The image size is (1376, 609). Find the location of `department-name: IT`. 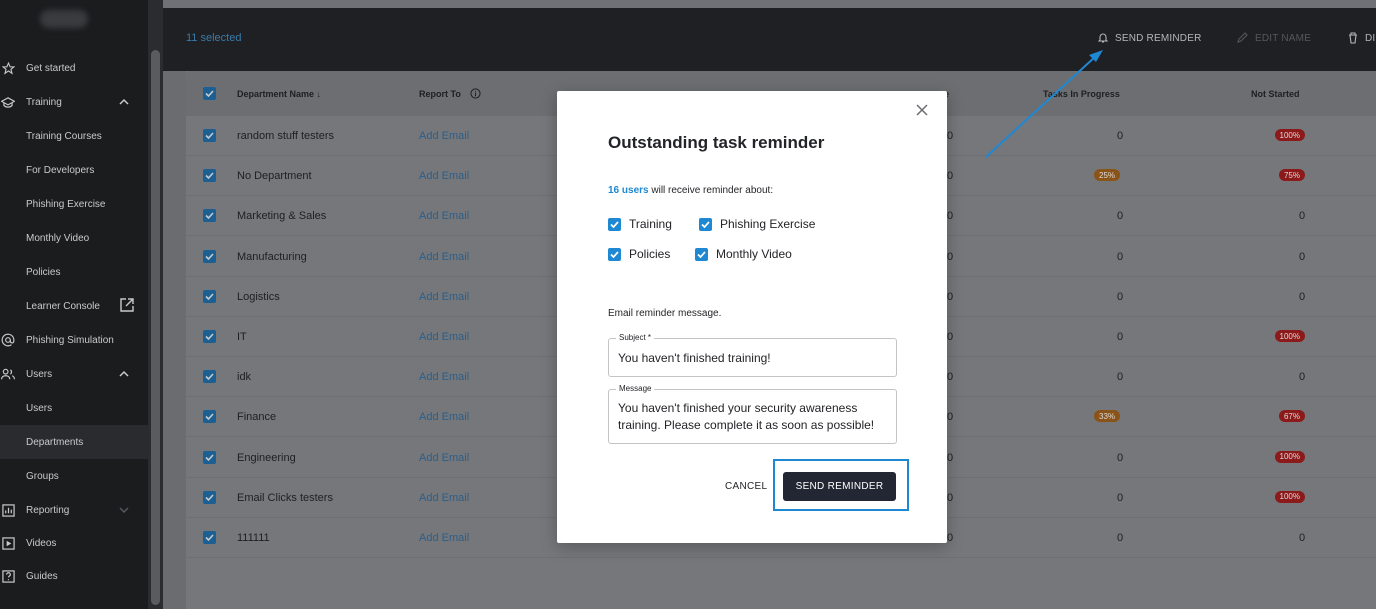

department-name: IT is located at coordinates (242, 337).